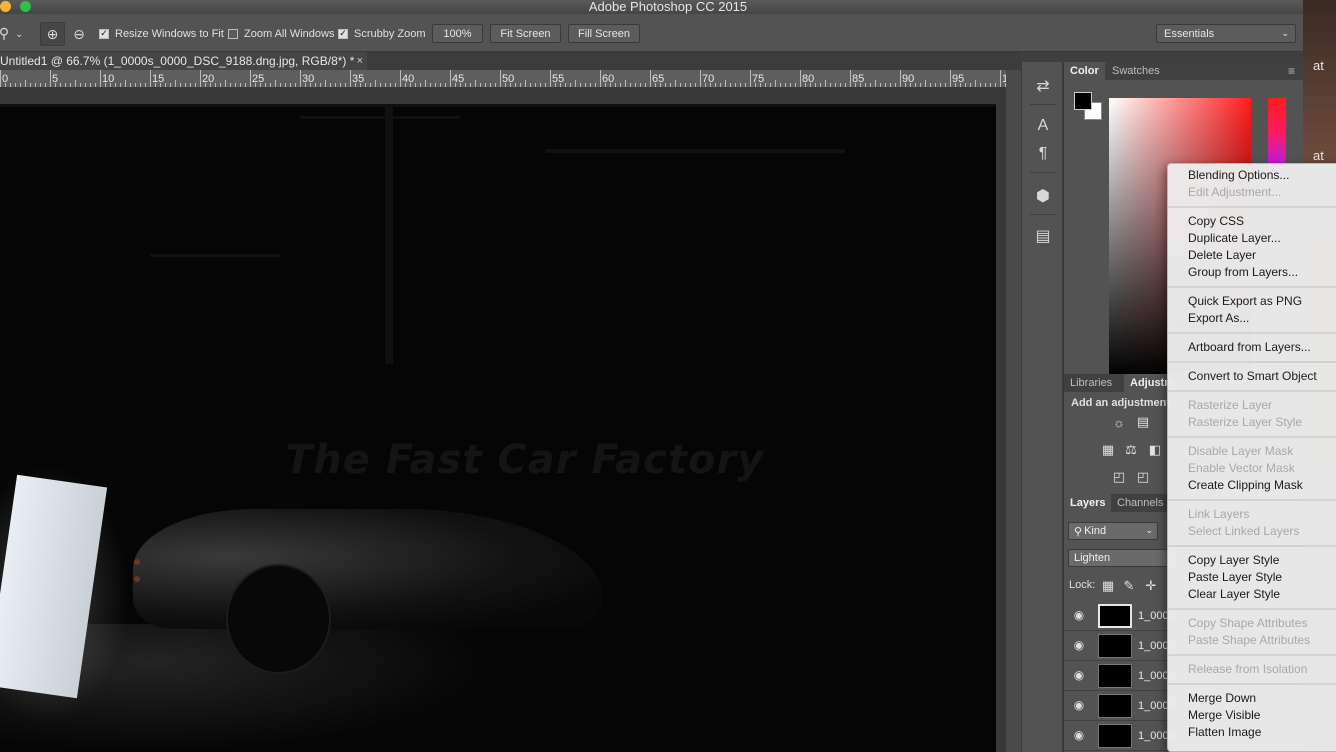  Describe the element at coordinates (1245, 485) in the screenshot. I see `menu-item: Create Clipping Mask` at that location.